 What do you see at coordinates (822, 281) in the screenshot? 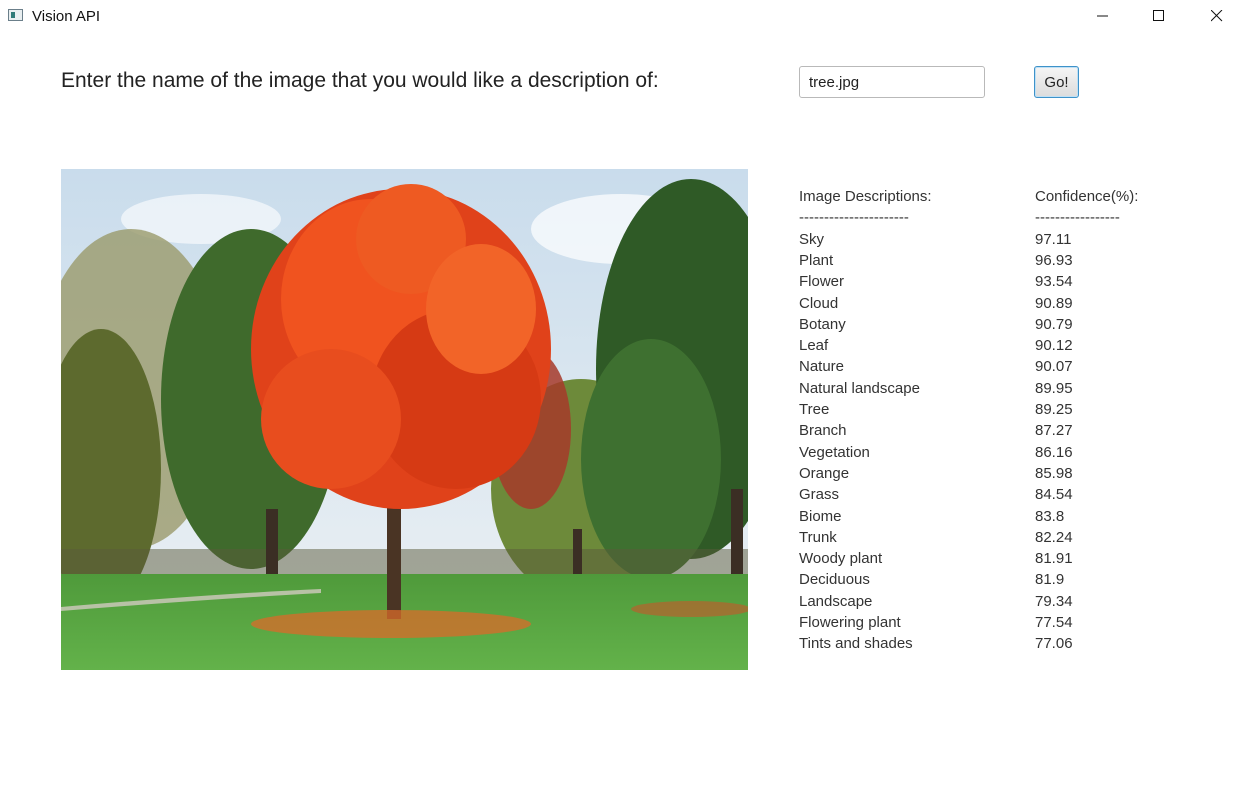
I see `result-label: Flower` at bounding box center [822, 281].